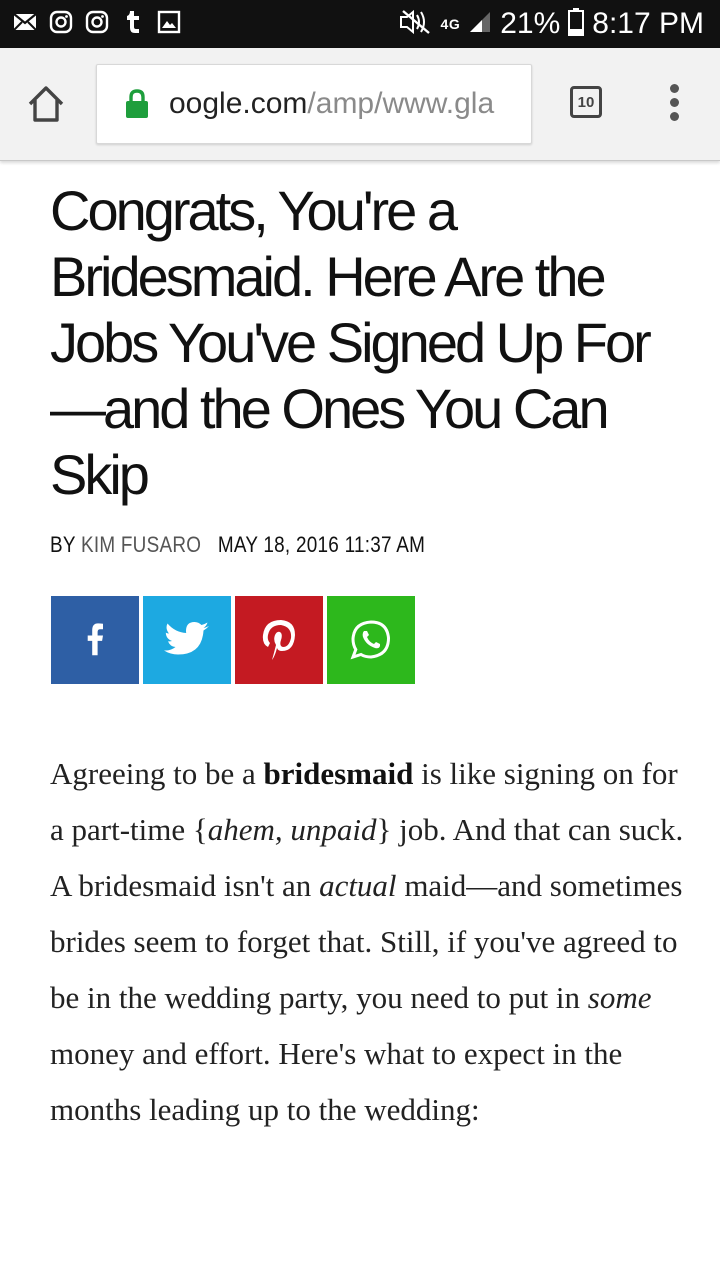 This screenshot has height=1280, width=720. What do you see at coordinates (63, 544) in the screenshot?
I see `byline-label: BY` at bounding box center [63, 544].